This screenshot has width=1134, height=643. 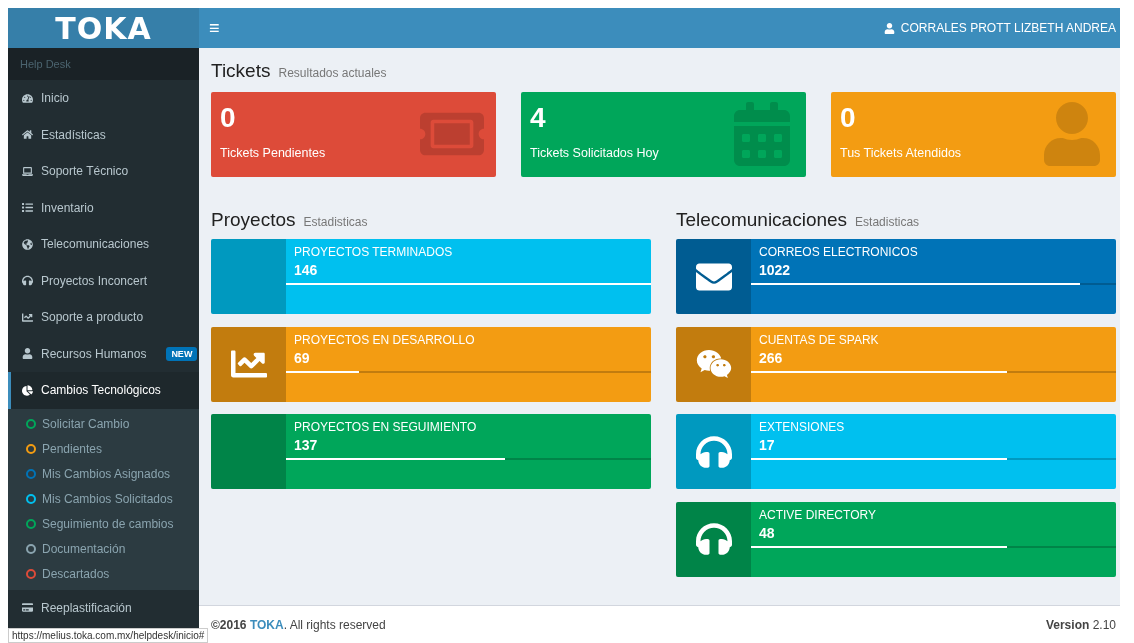 I want to click on sidebar-item: Inicio, so click(x=103, y=98).